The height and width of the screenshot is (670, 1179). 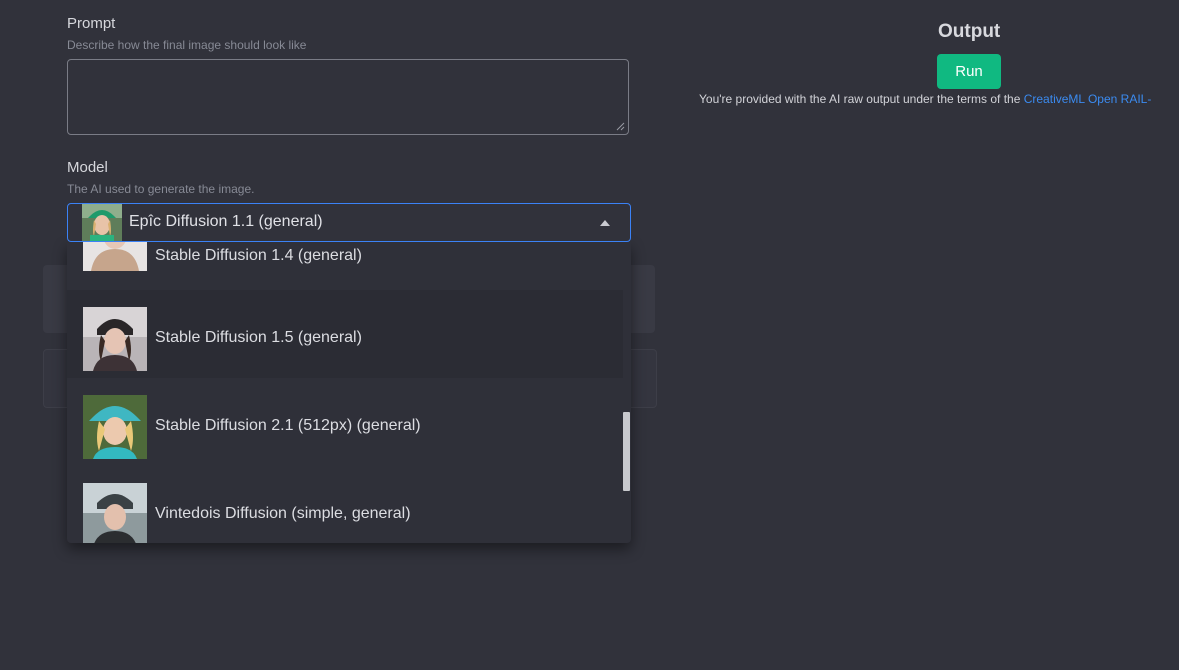 What do you see at coordinates (87, 167) in the screenshot?
I see `model-label: Model` at bounding box center [87, 167].